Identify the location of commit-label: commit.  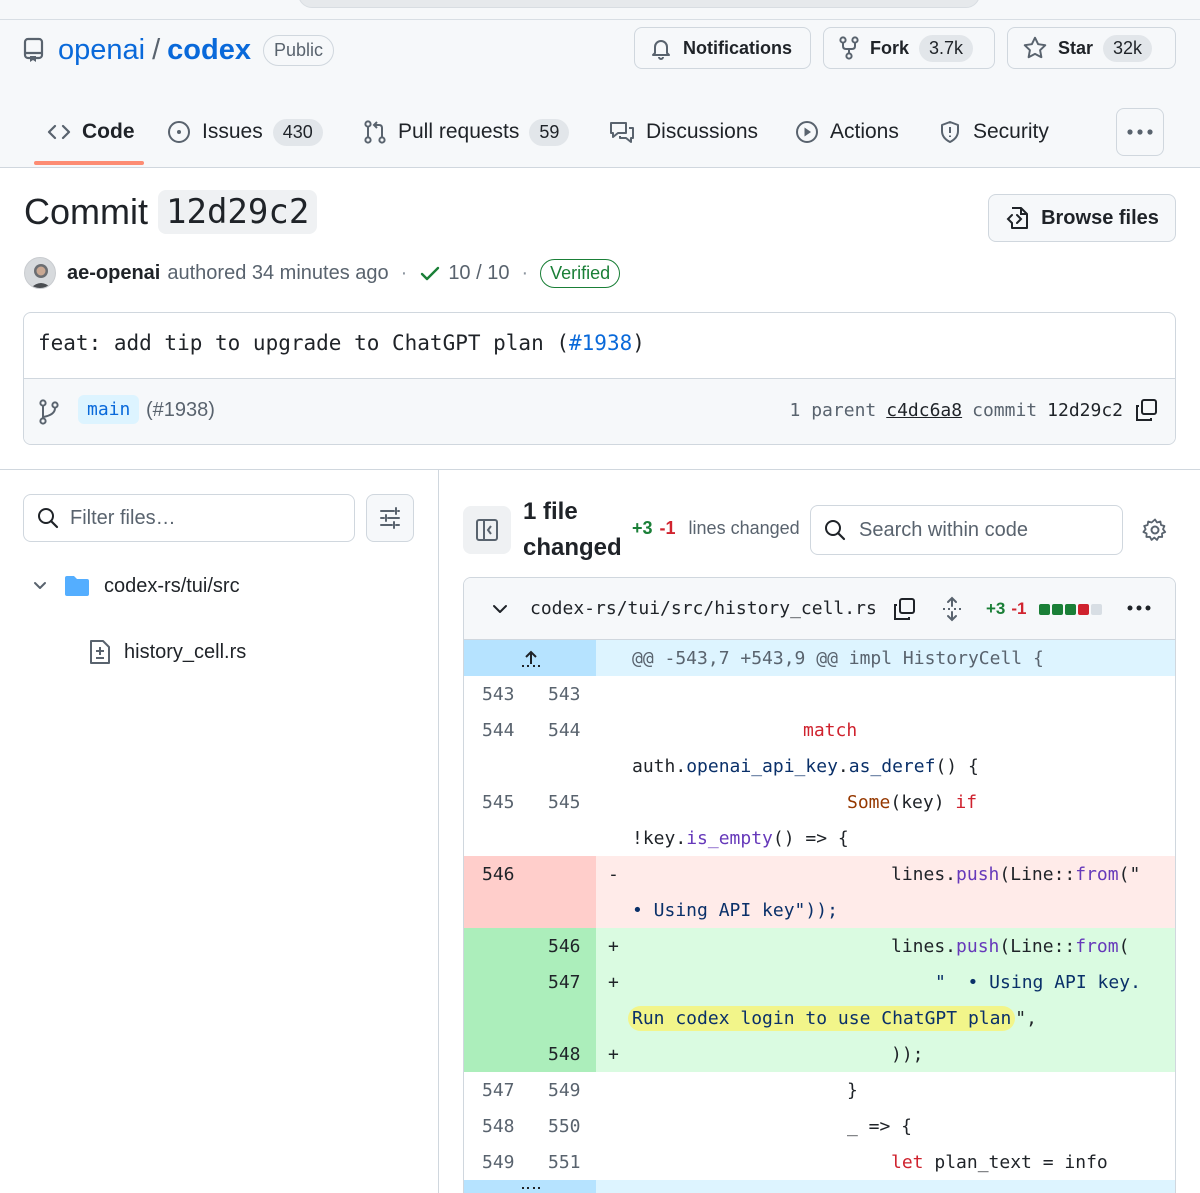
(1005, 410).